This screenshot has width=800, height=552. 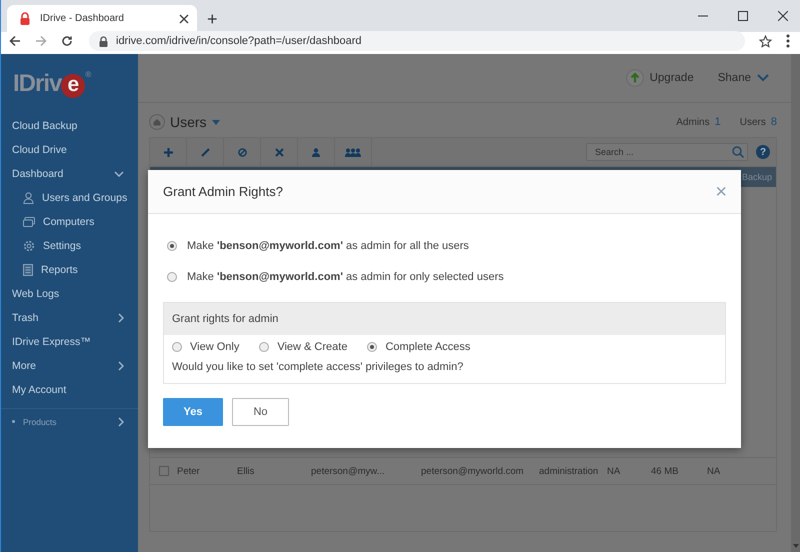 What do you see at coordinates (312, 347) in the screenshot?
I see `option-label: View & Create` at bounding box center [312, 347].